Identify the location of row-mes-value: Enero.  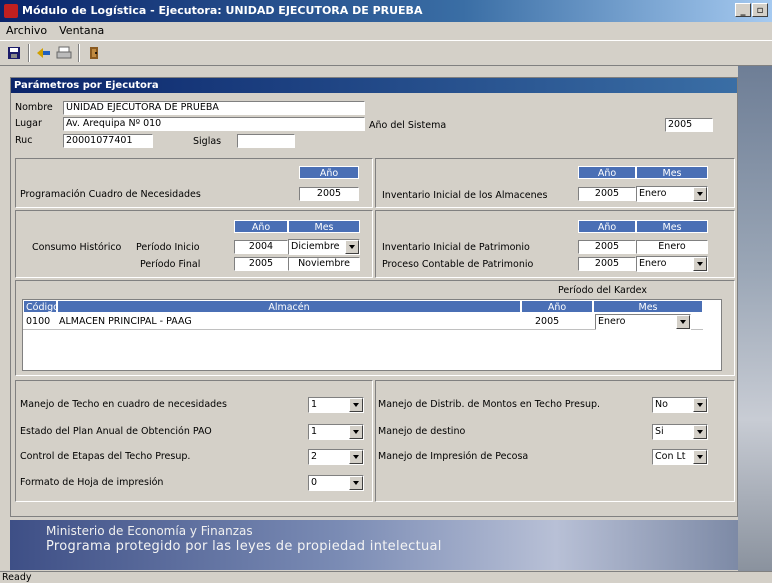
(612, 321).